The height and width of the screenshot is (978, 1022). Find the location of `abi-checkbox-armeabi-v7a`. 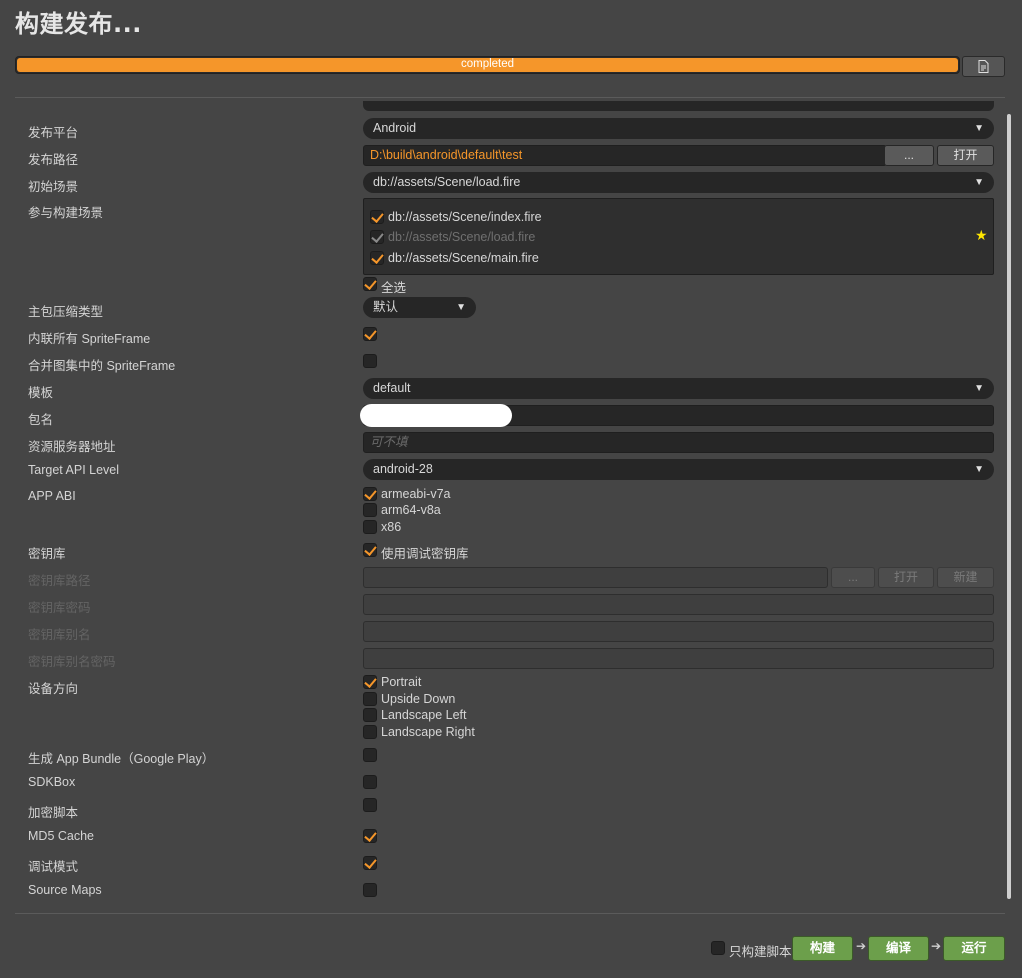

abi-checkbox-armeabi-v7a is located at coordinates (370, 494).